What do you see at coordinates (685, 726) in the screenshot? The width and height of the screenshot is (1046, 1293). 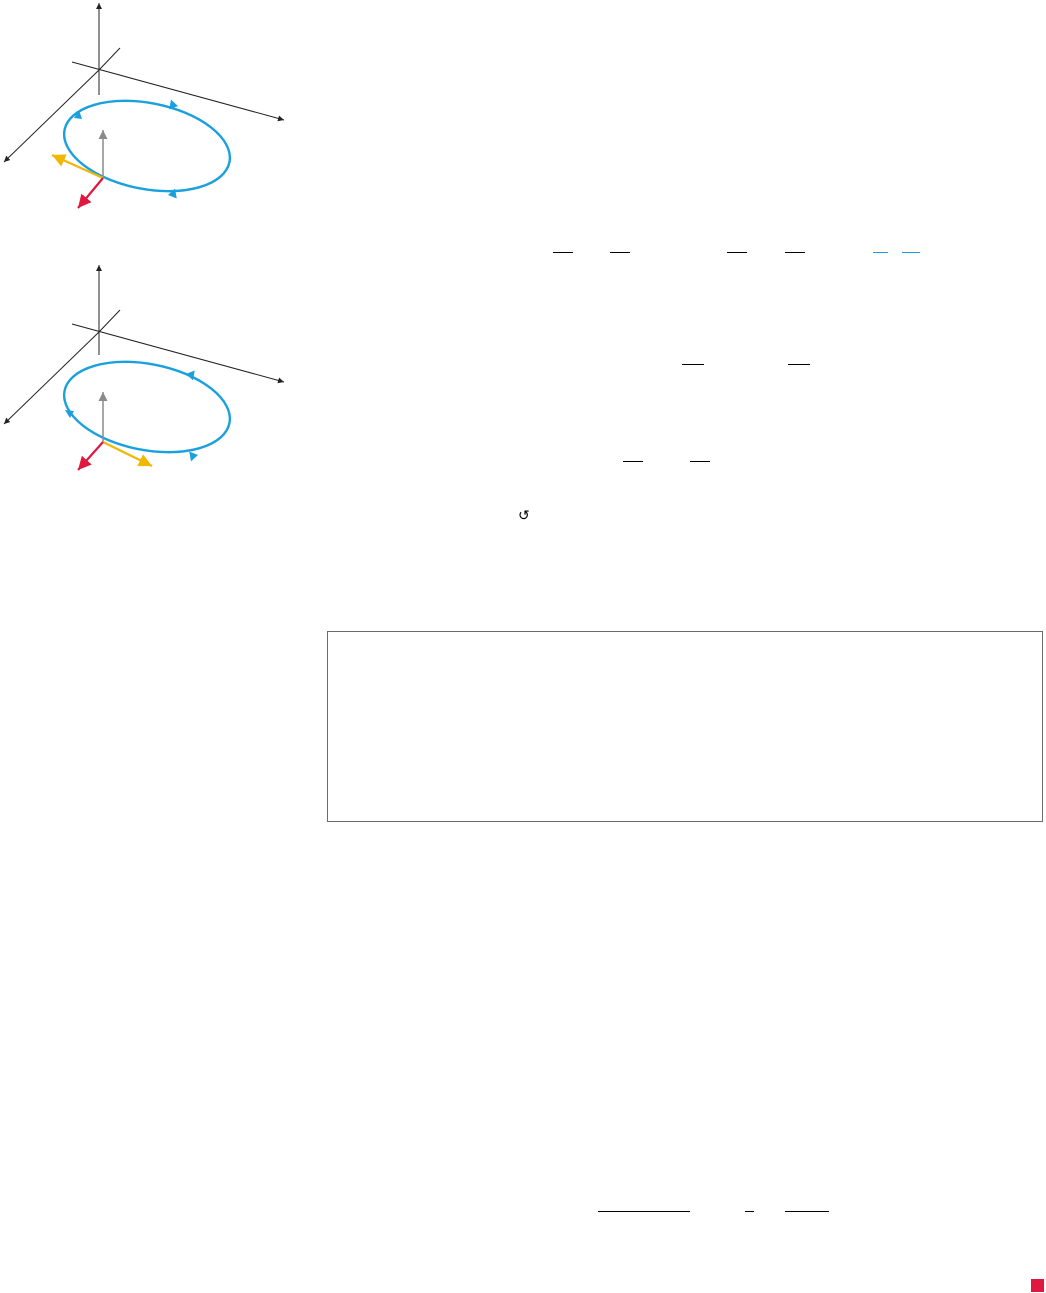 I see `theorem-box` at bounding box center [685, 726].